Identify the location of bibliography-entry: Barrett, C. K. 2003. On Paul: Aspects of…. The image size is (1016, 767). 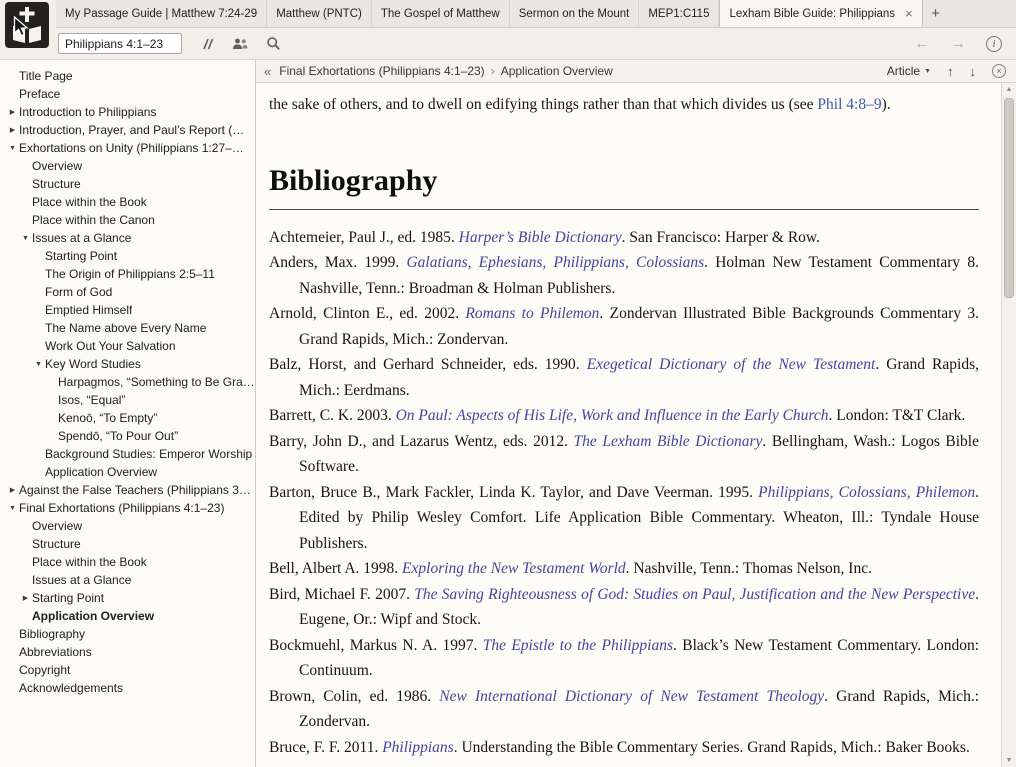
(624, 416).